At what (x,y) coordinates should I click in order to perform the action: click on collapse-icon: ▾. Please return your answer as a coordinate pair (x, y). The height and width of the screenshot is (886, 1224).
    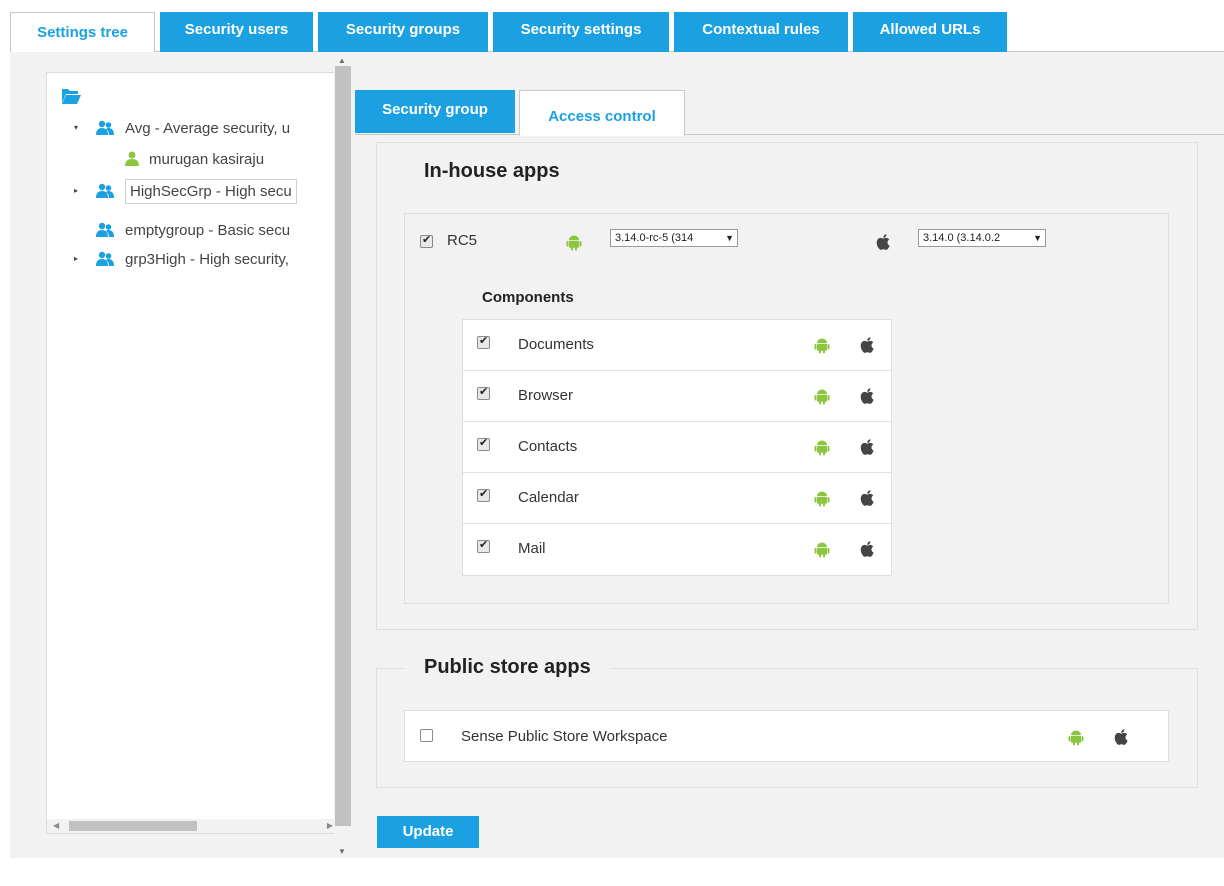
    Looking at the image, I should click on (76, 128).